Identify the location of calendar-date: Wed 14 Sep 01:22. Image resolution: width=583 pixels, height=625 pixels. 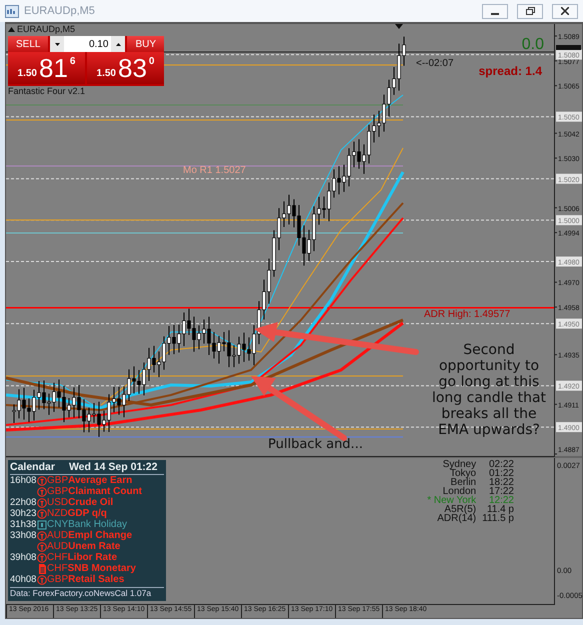
(113, 467).